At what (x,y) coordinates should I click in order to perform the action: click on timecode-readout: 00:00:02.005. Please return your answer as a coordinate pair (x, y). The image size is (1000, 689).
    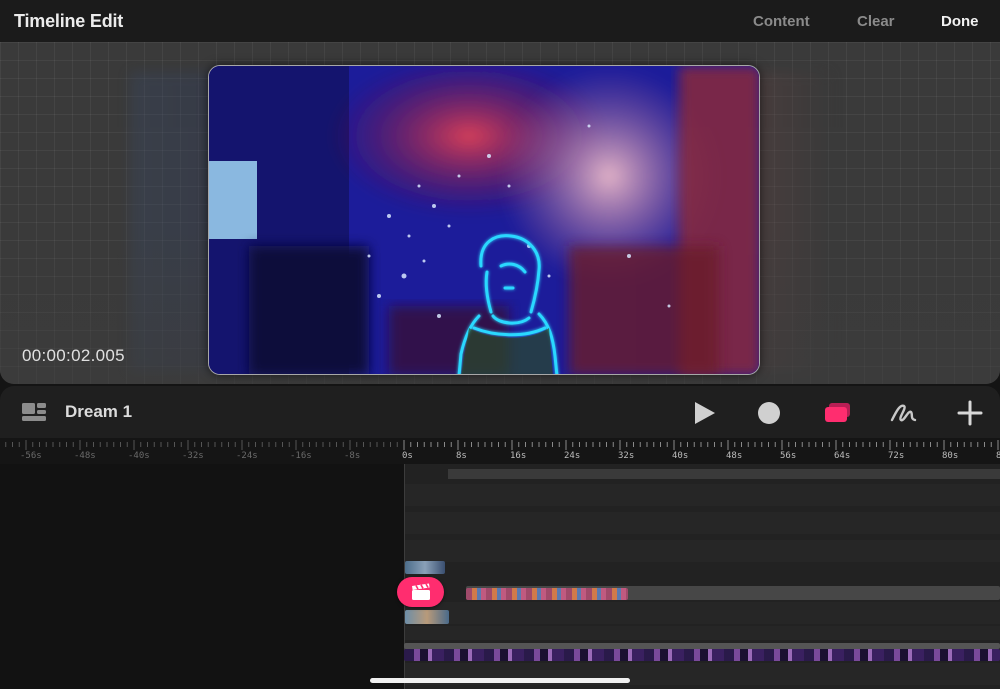
    Looking at the image, I should click on (73, 355).